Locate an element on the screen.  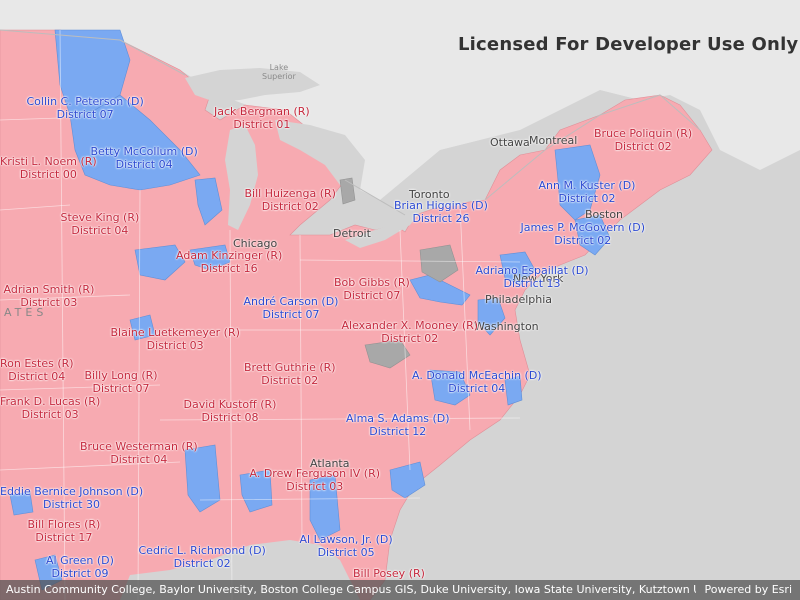
district-label: Adam Kinzinger (R) District 16 is located at coordinates (229, 262).